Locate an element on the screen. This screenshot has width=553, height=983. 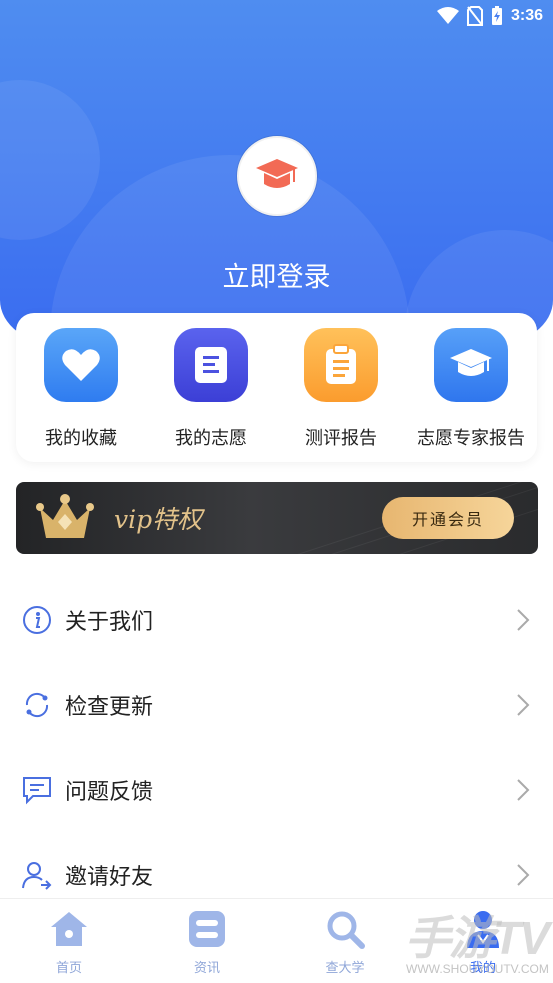
quick-action-favorites: 我的收藏 is located at coordinates (81, 389).